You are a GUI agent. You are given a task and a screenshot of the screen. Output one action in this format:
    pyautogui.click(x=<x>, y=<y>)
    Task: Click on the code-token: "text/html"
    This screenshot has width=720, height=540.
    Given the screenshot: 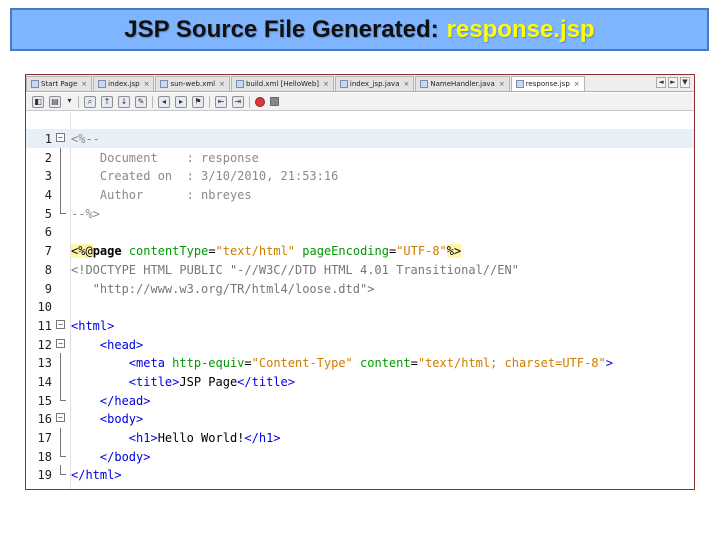 What is the action you would take?
    pyautogui.click(x=255, y=251)
    